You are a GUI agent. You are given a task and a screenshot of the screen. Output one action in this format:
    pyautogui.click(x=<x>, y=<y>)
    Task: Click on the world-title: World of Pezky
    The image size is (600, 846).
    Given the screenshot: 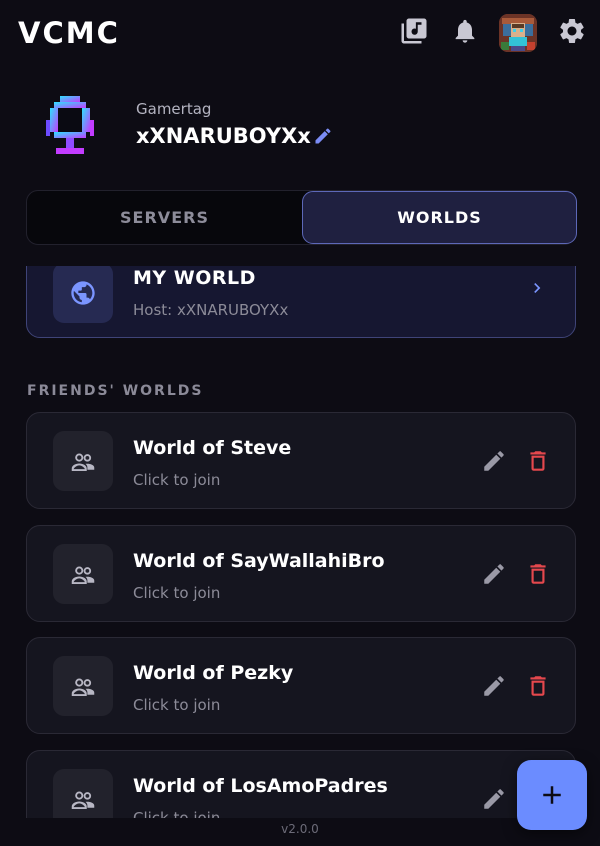 What is the action you would take?
    pyautogui.click(x=213, y=673)
    